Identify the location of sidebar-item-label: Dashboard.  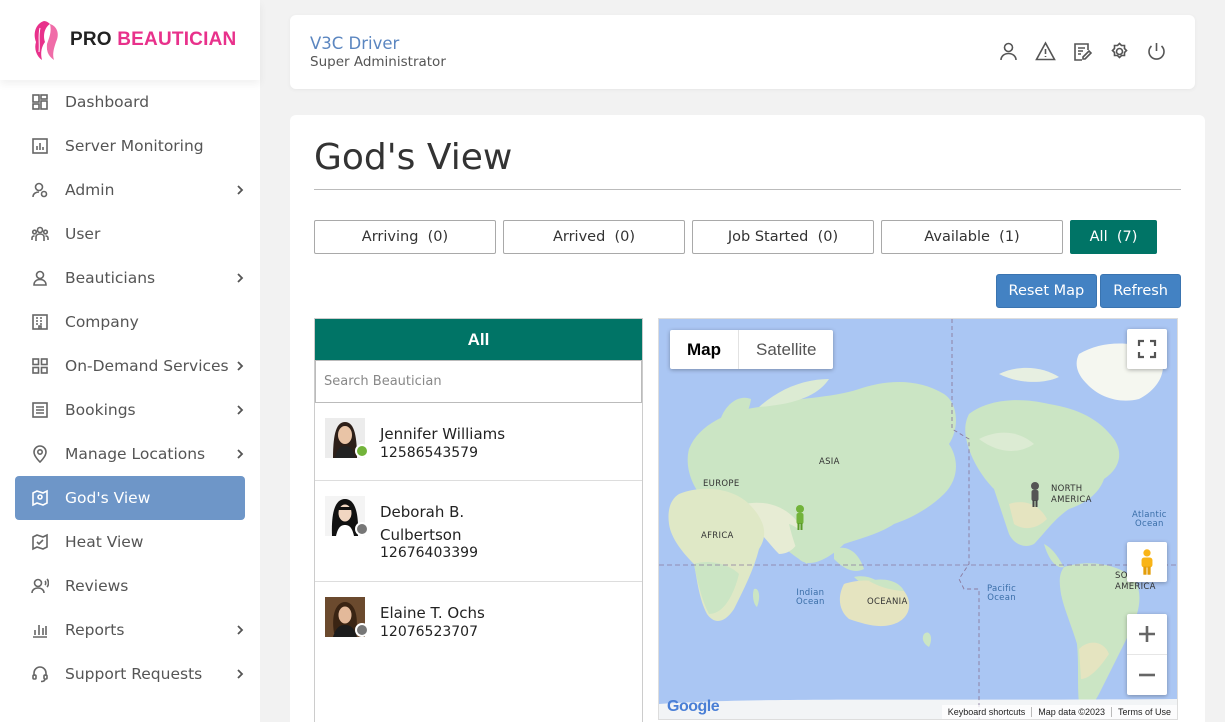
(107, 102).